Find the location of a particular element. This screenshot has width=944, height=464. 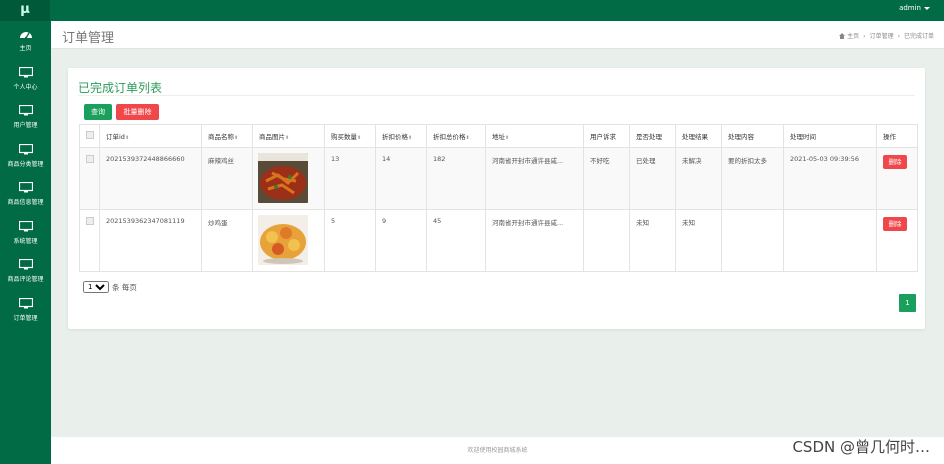

batch-delete-button: 批量删除 is located at coordinates (137, 112).